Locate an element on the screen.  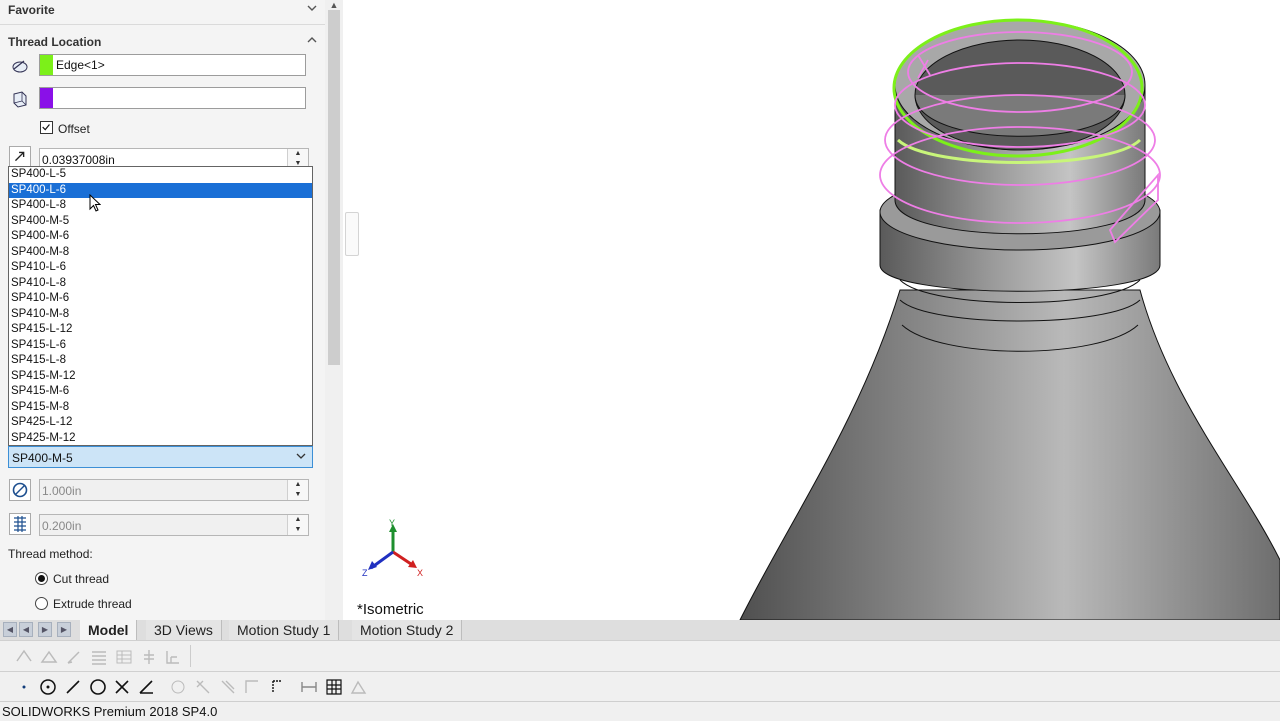
offset-distance-value: 0.03937008in is located at coordinates (78, 160).